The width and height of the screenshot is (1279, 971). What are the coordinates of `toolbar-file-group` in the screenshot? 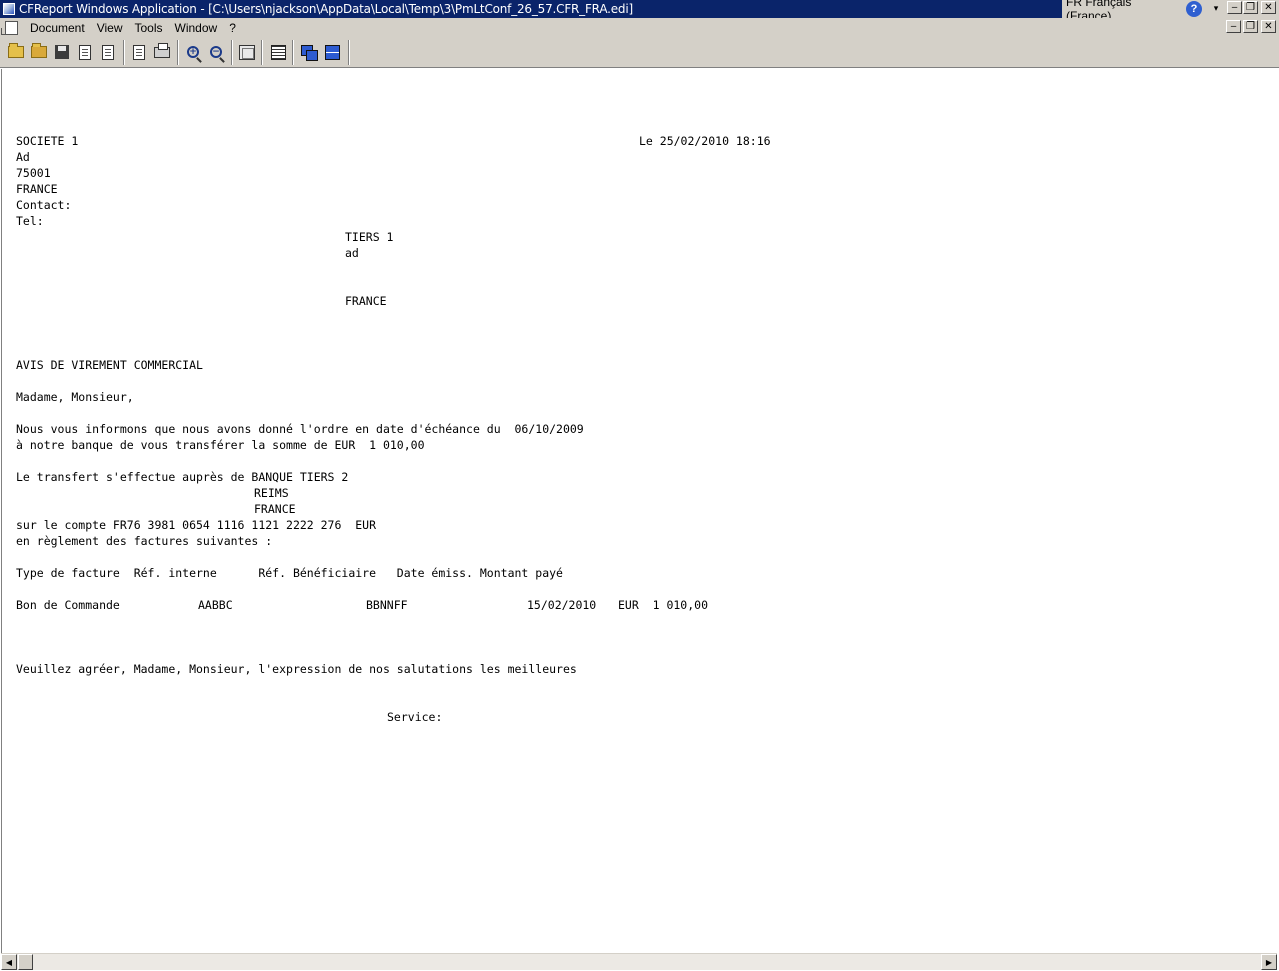 It's located at (62, 52).